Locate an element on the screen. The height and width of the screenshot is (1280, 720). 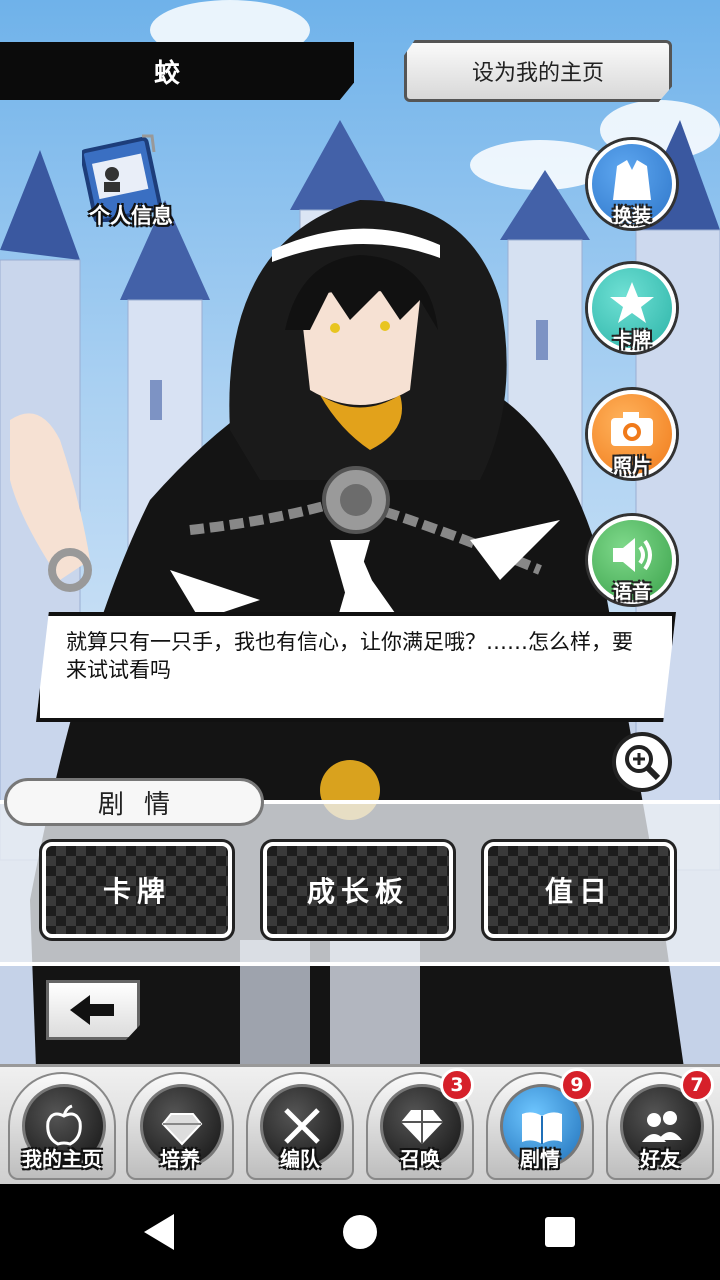
character-name: 蛟 is located at coordinates (166, 73).